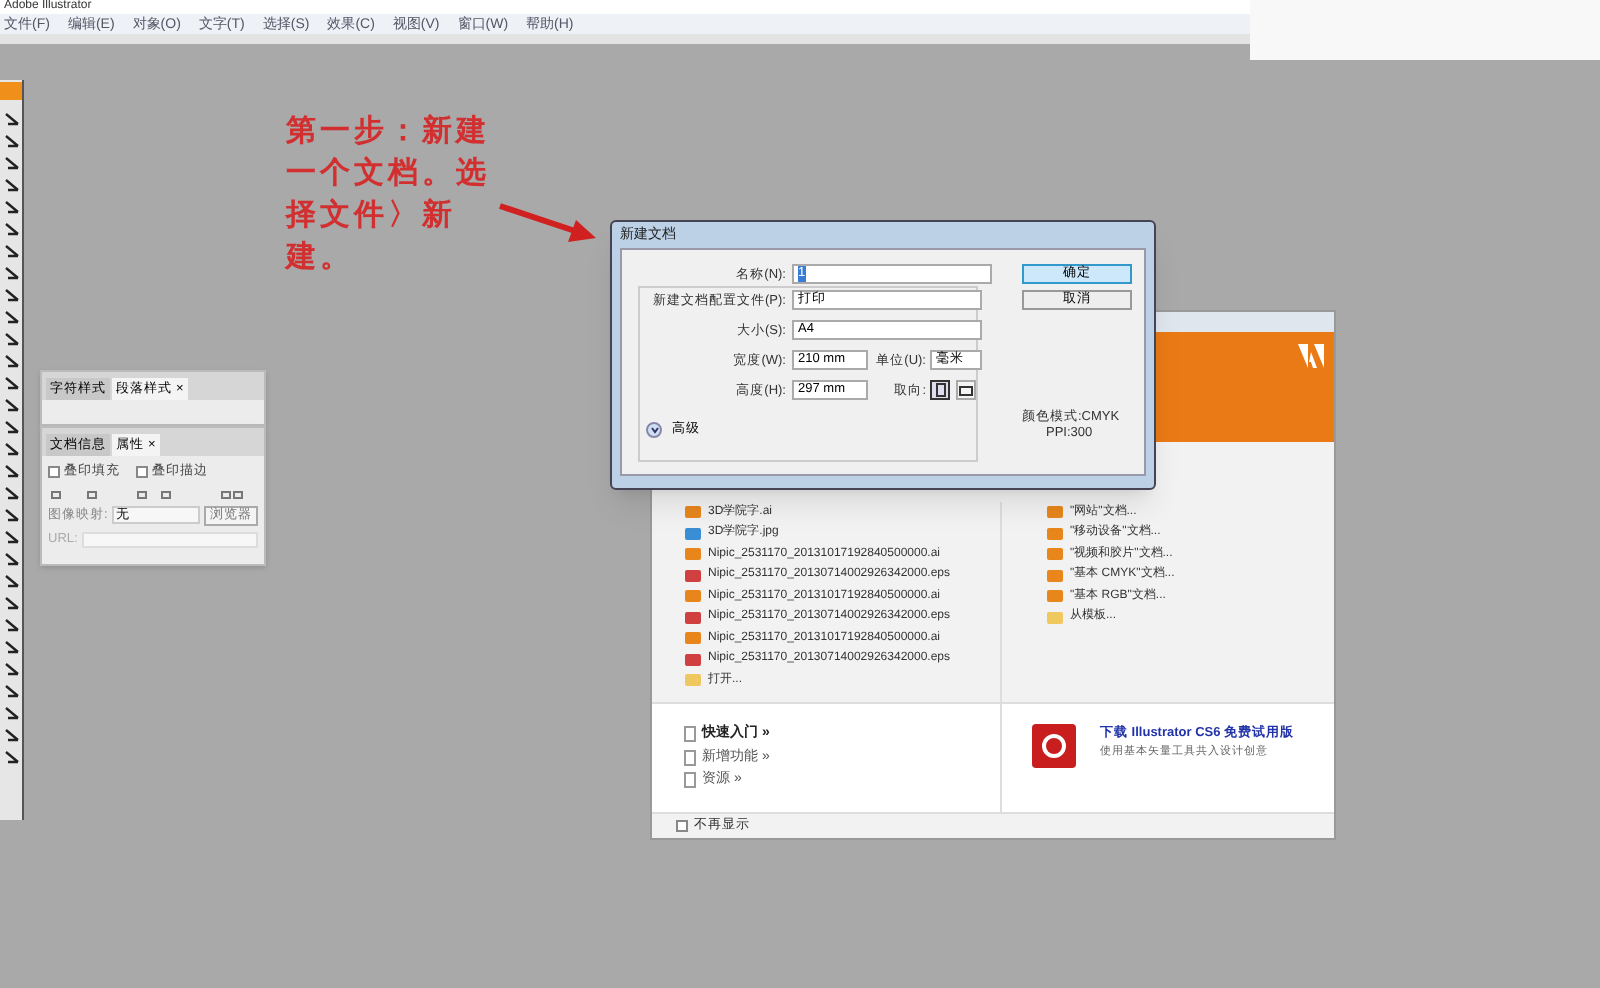  Describe the element at coordinates (389, 195) in the screenshot. I see `annotation-text: 第一步：新建一个文档。选择文件〉新建。` at that location.